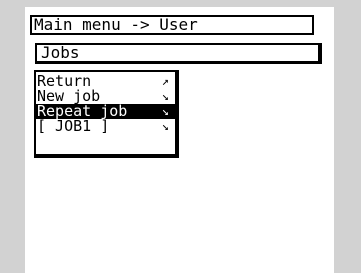 The image size is (361, 273). I want to click on arrow-up-right-icon: ↗, so click(165, 81).